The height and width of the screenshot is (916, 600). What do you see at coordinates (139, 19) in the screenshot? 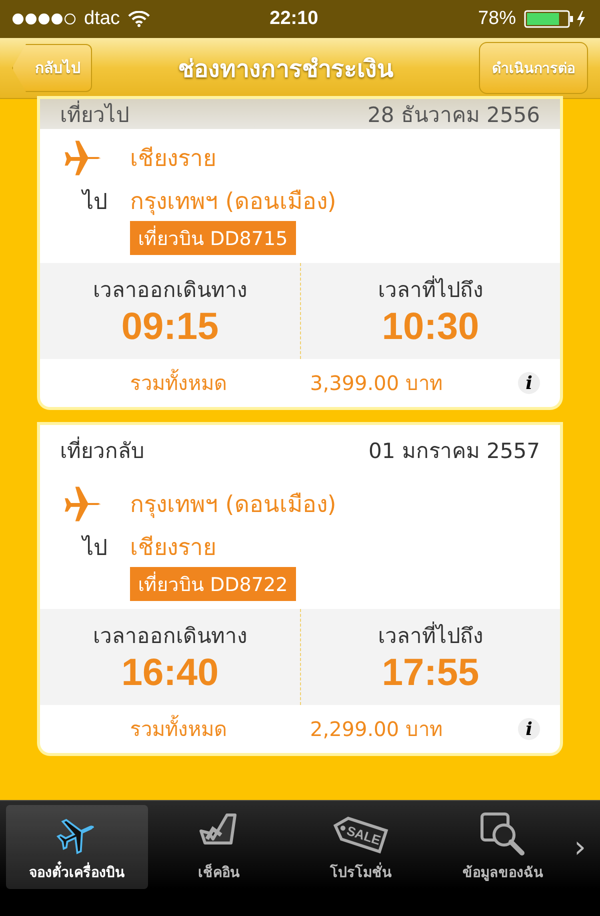
I see `wifi-icon` at bounding box center [139, 19].